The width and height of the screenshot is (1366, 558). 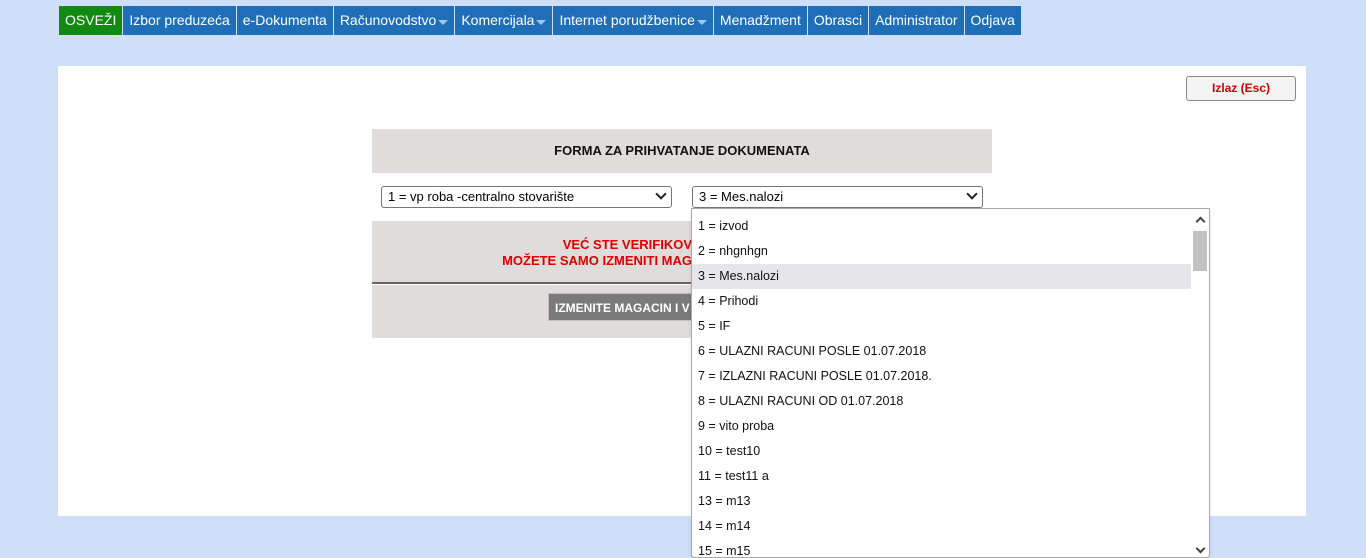 What do you see at coordinates (741, 196) in the screenshot?
I see `document-type-select-value: 3 = Mes.nalozi` at bounding box center [741, 196].